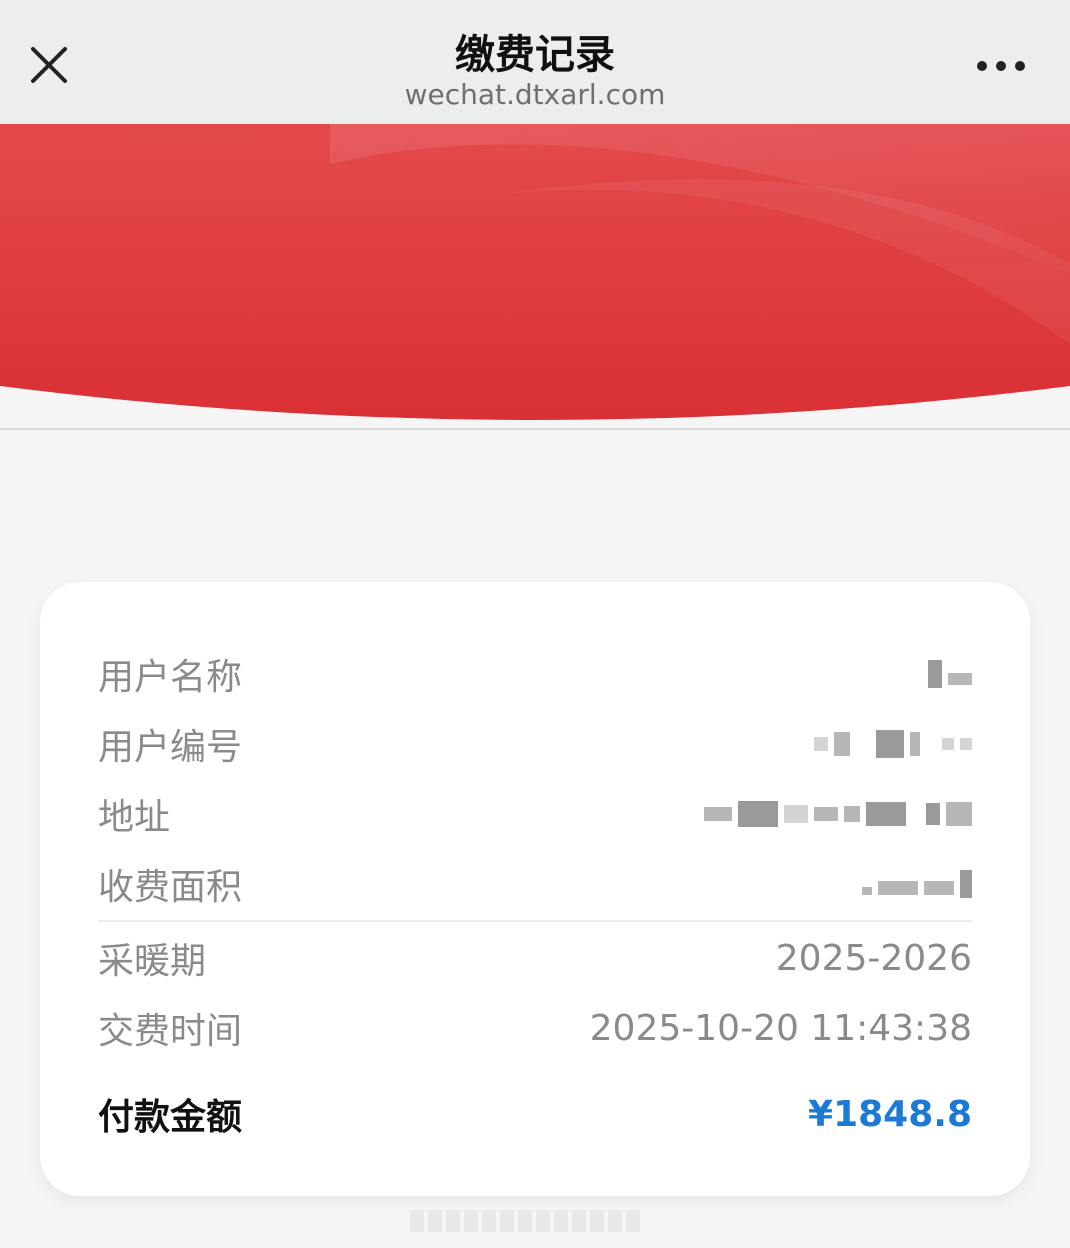 This screenshot has height=1248, width=1070. Describe the element at coordinates (535, 958) in the screenshot. I see `heating-period-row: 采暖期 2025-2026` at that location.